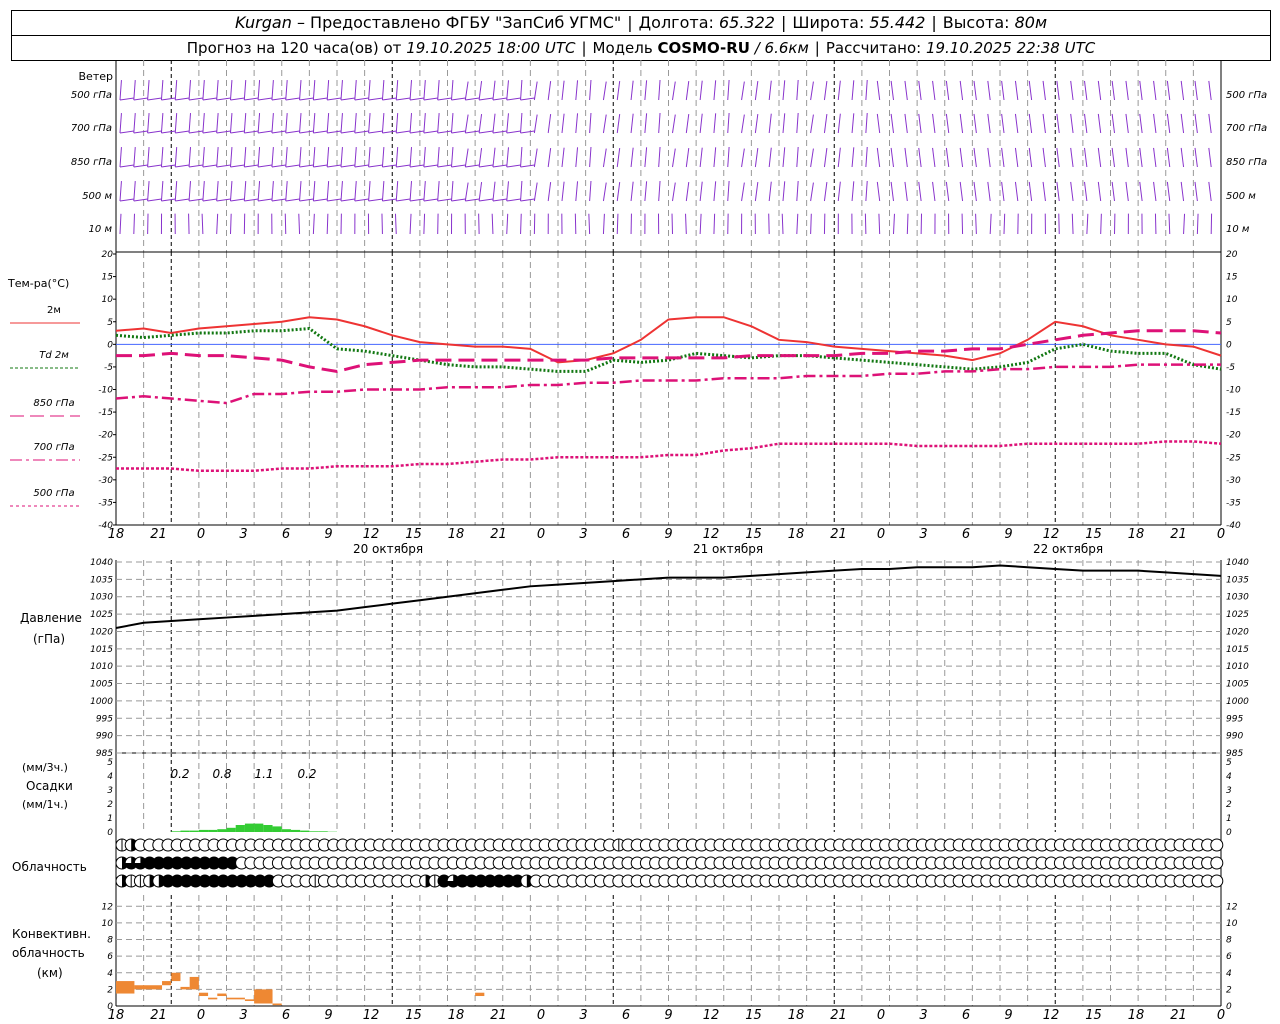  I want to click on precip-bar, so click(277, 829).